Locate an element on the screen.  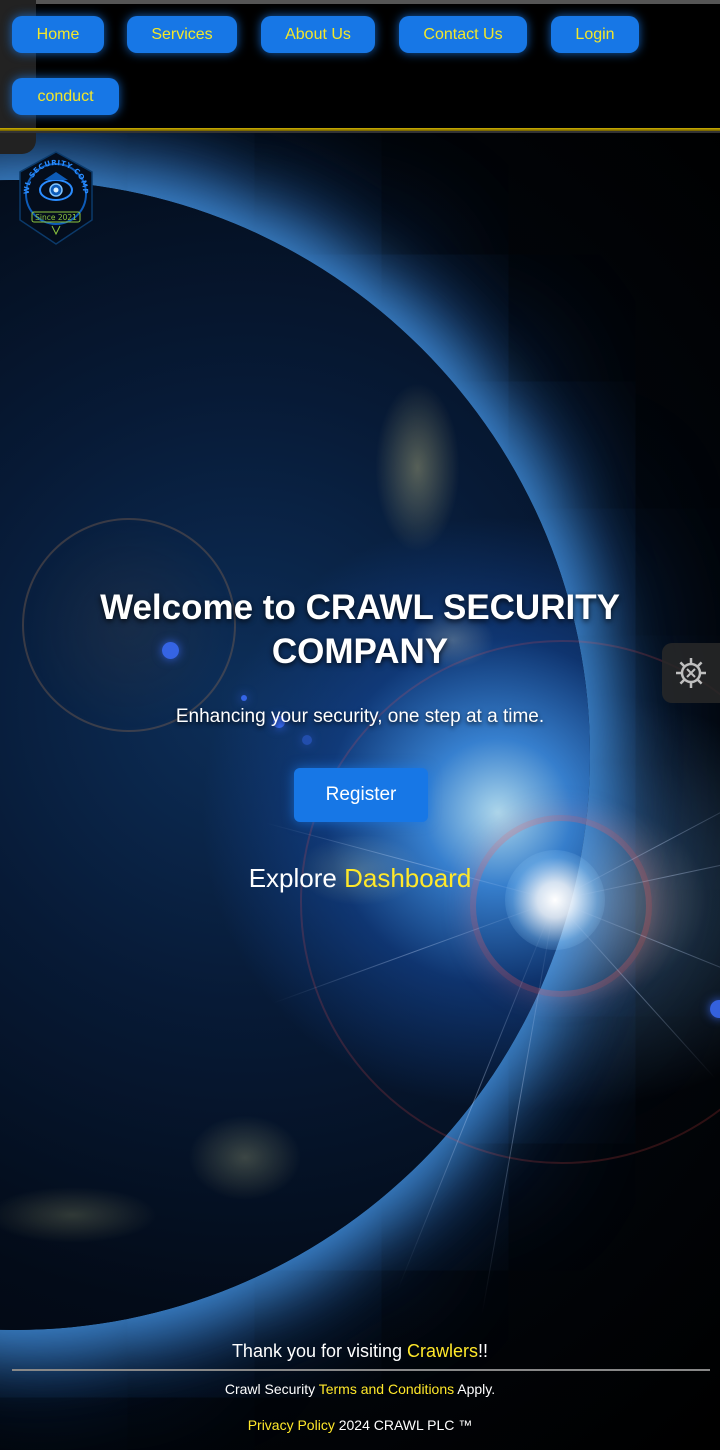
nav-about-button: About Us is located at coordinates (318, 34).